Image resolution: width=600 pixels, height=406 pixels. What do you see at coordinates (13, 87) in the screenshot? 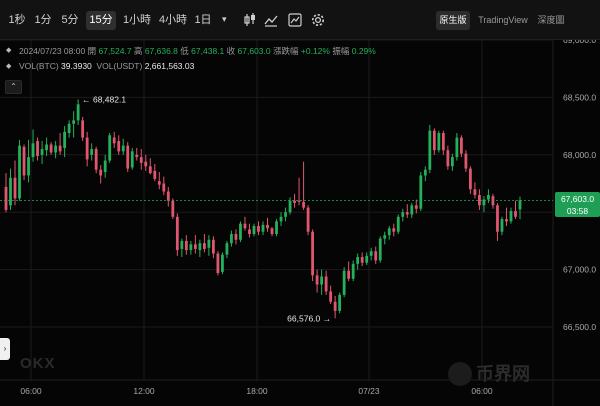
I see `collapse-info-button: ⌃` at bounding box center [13, 87].